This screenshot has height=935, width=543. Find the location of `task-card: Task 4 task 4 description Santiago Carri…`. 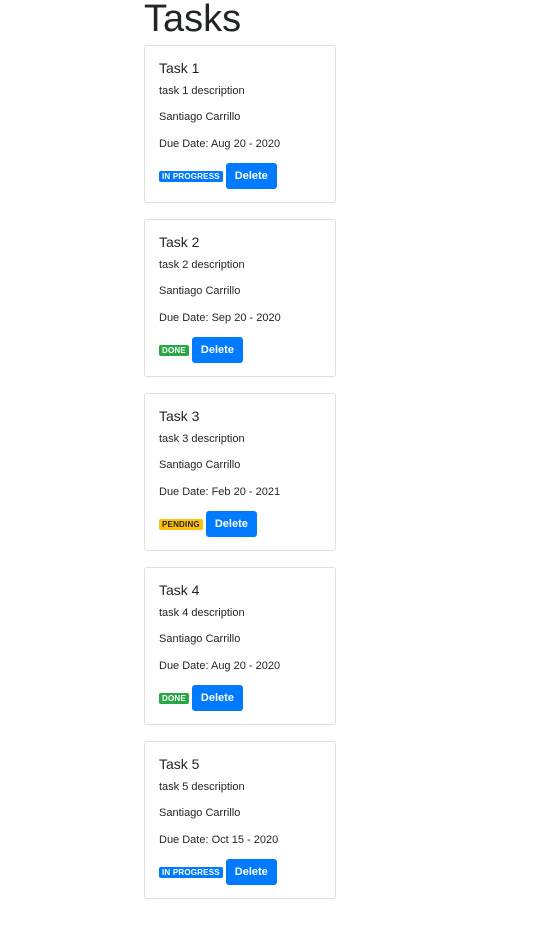

task-card: Task 4 task 4 description Santiago Carri… is located at coordinates (240, 646).